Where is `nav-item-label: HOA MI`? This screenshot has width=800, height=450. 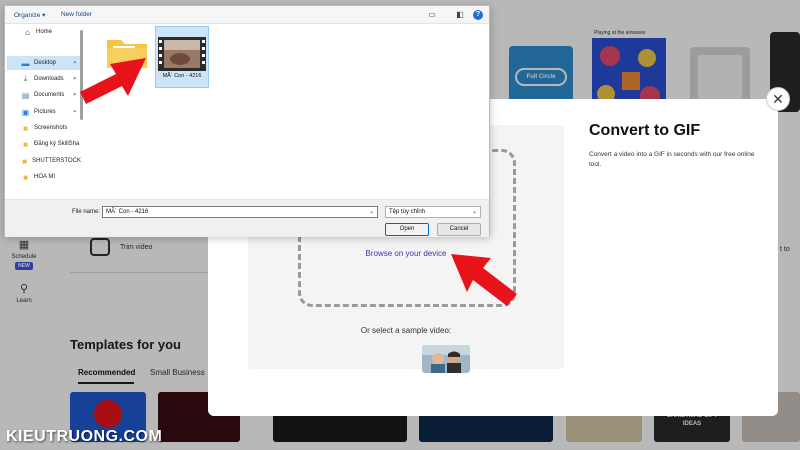
nav-item-label: HOA MI is located at coordinates (45, 177).